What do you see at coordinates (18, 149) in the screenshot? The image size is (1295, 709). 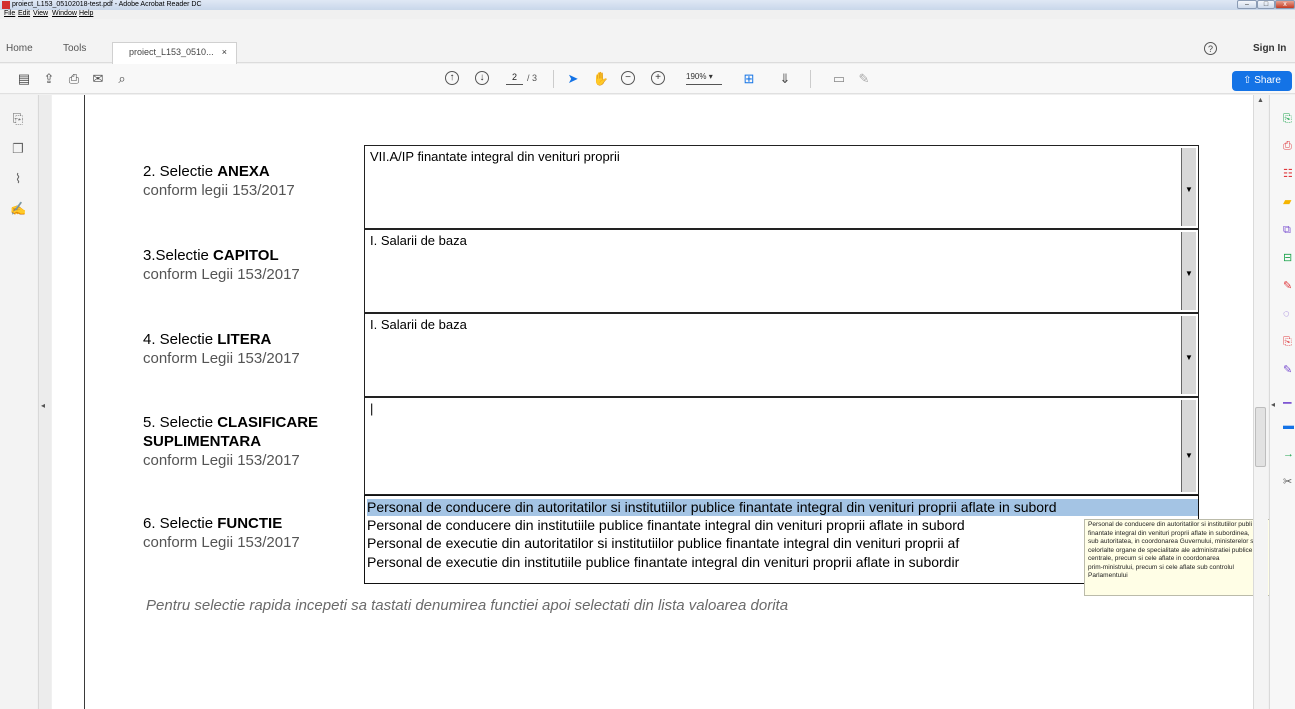 I see `bookmarks-icon: ❐` at bounding box center [18, 149].